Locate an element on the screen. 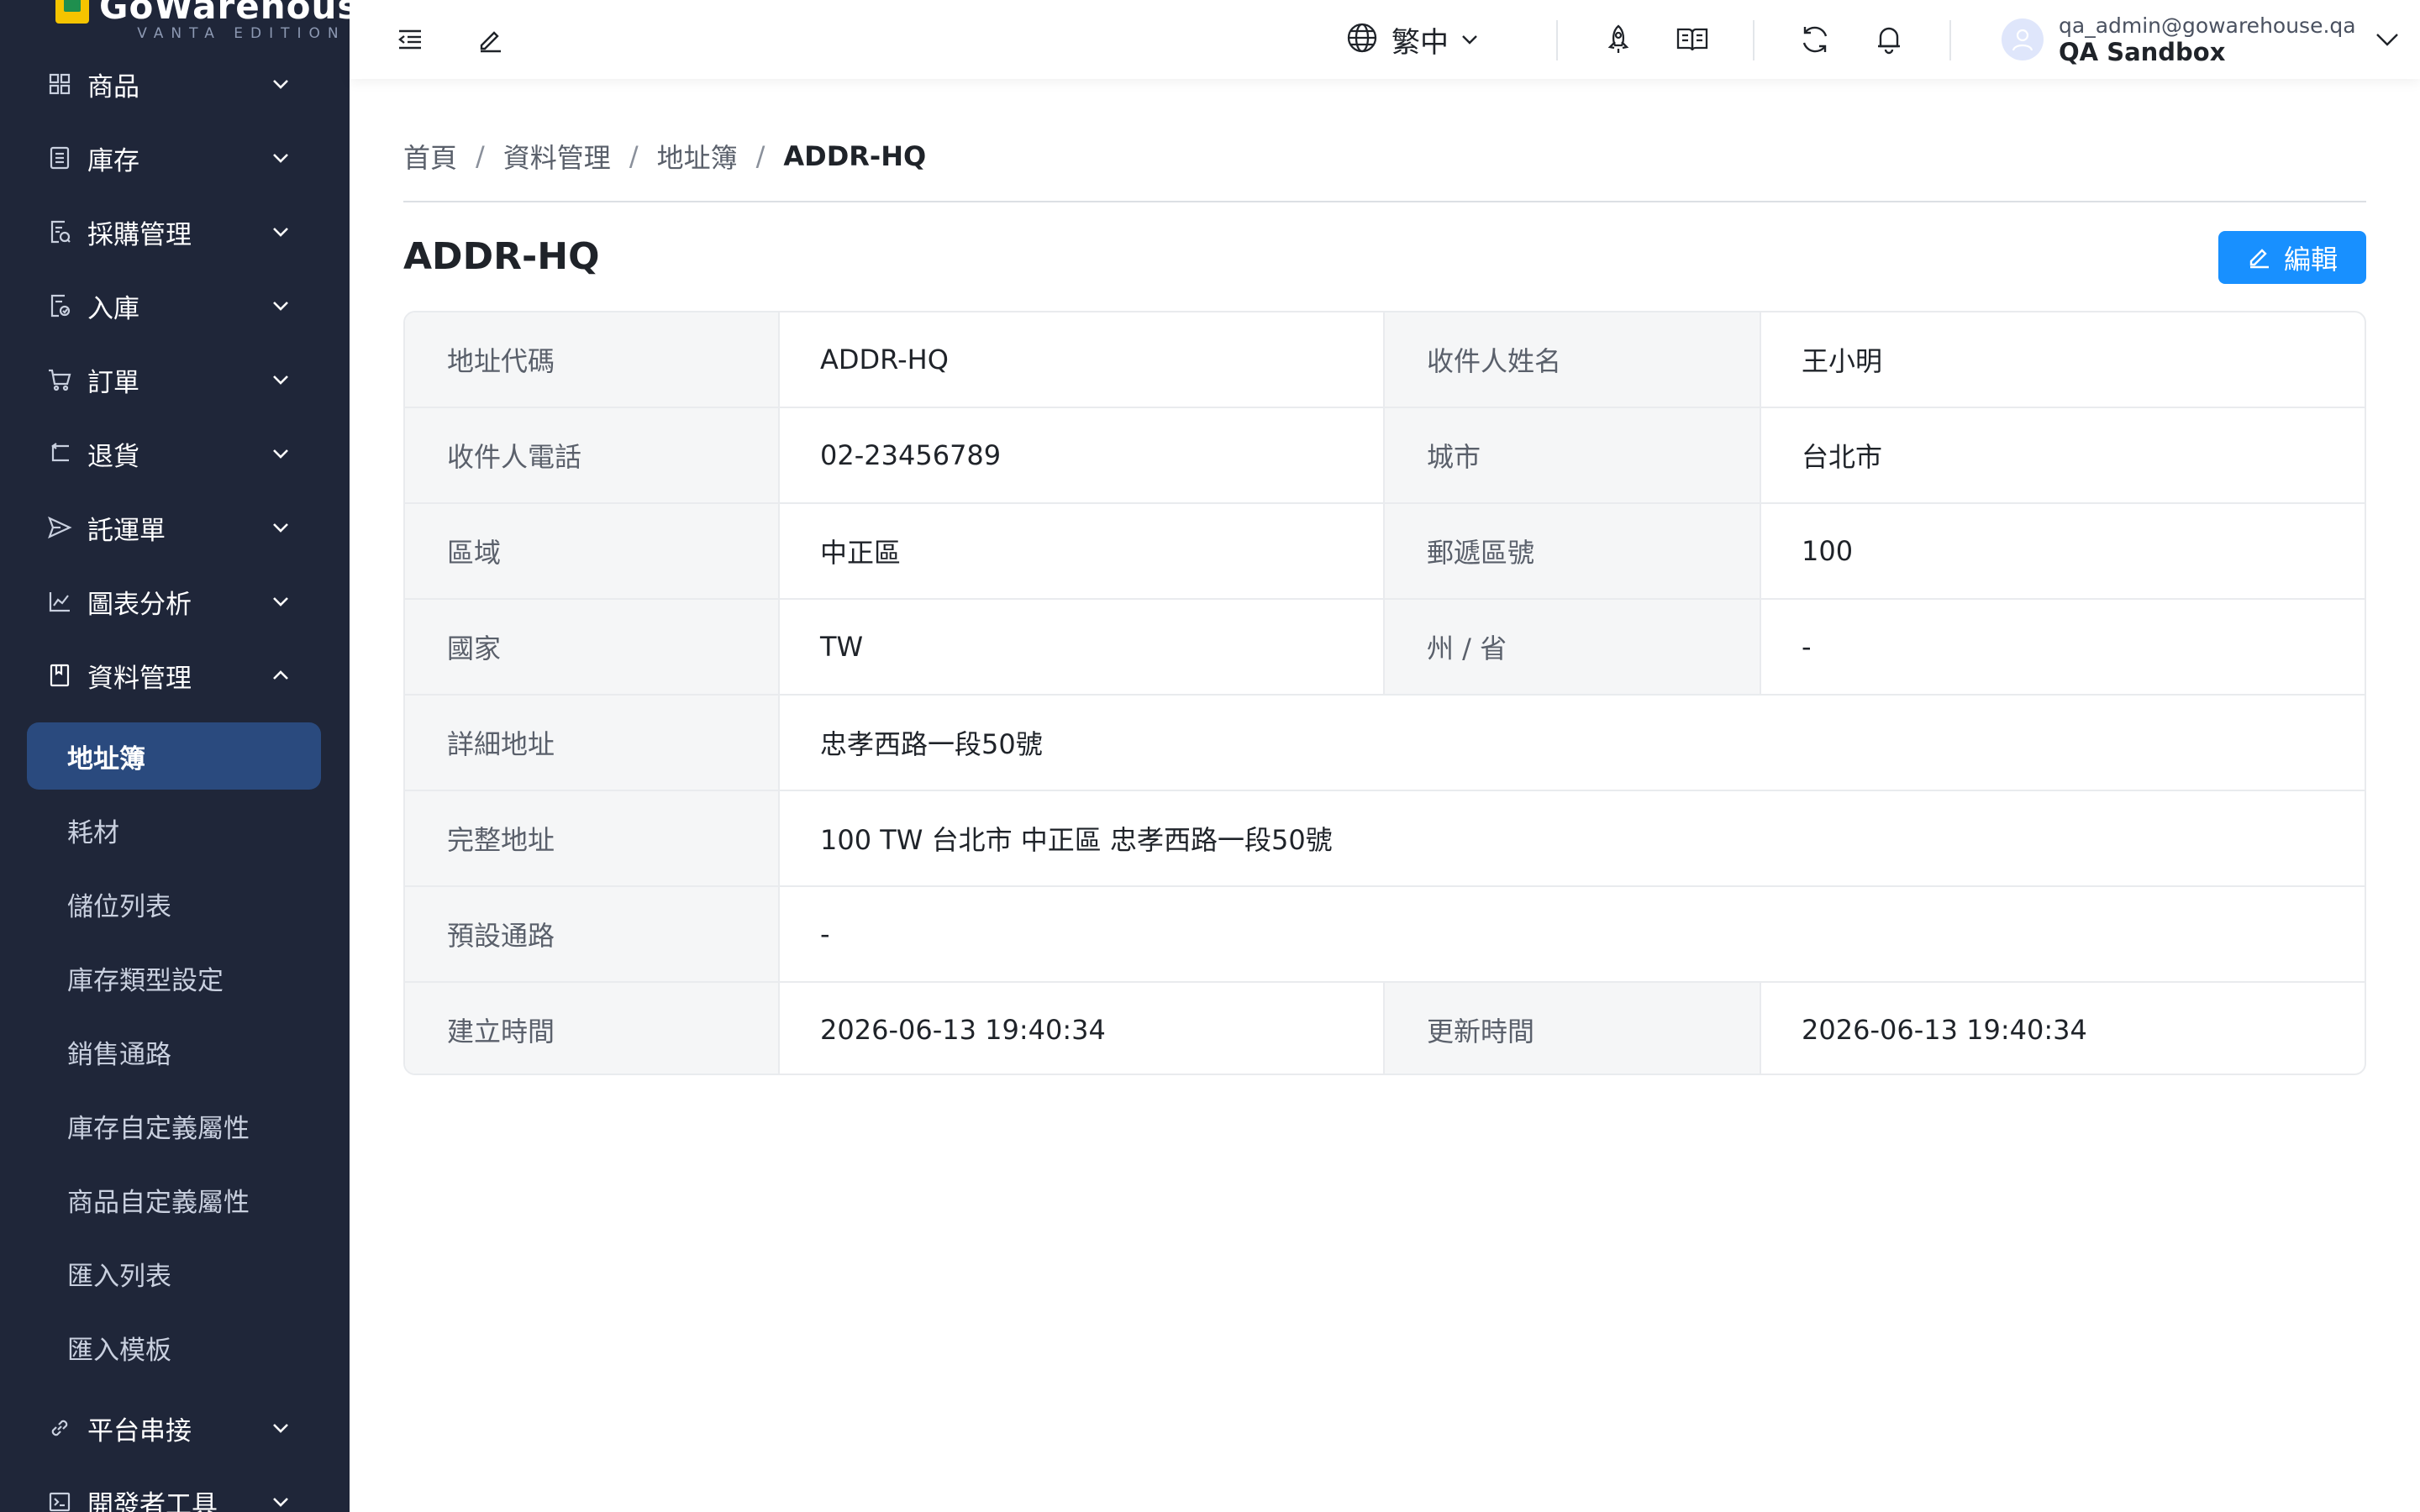 Image resolution: width=2420 pixels, height=1512 pixels. sidebar-item-inventory: 庫存 is located at coordinates (175, 158).